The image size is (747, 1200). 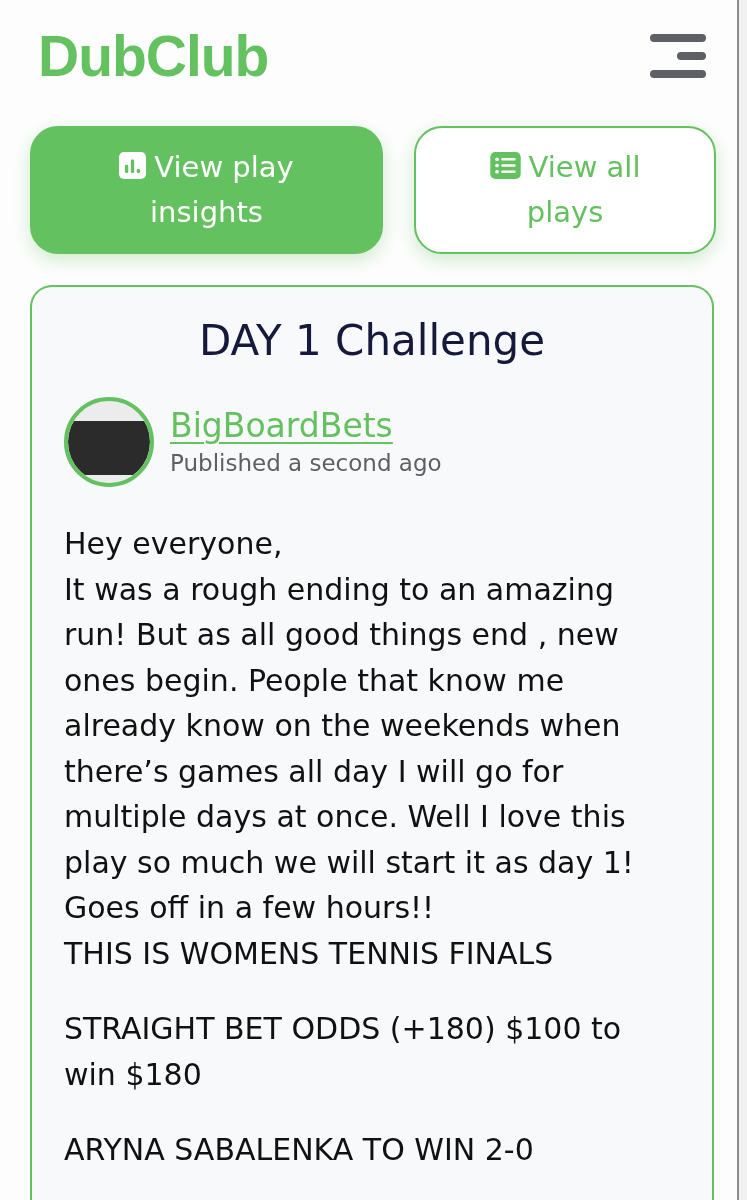 I want to click on menu-button, so click(x=678, y=56).